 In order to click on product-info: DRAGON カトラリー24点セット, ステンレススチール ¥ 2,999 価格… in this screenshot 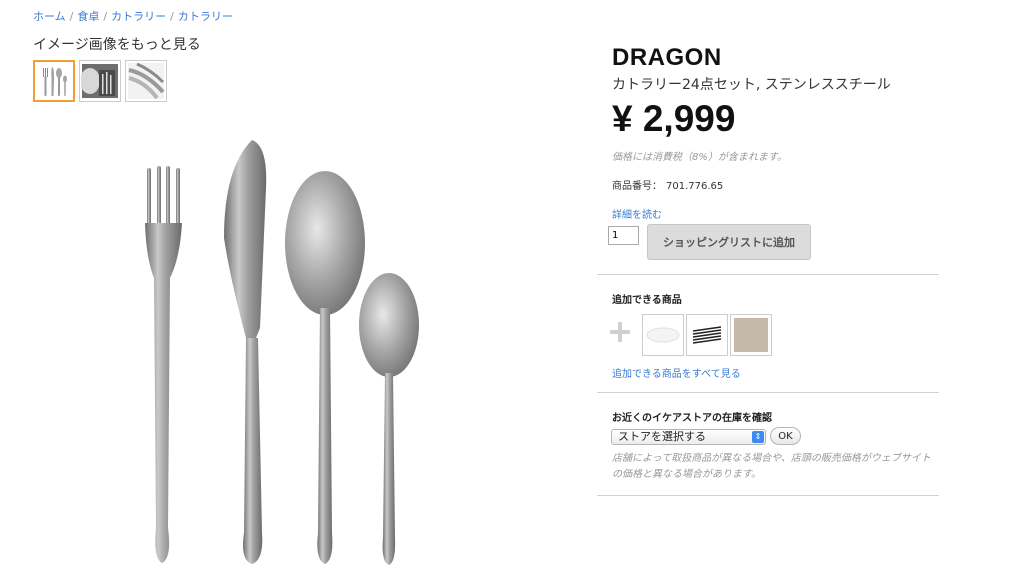, I will do `click(777, 118)`.